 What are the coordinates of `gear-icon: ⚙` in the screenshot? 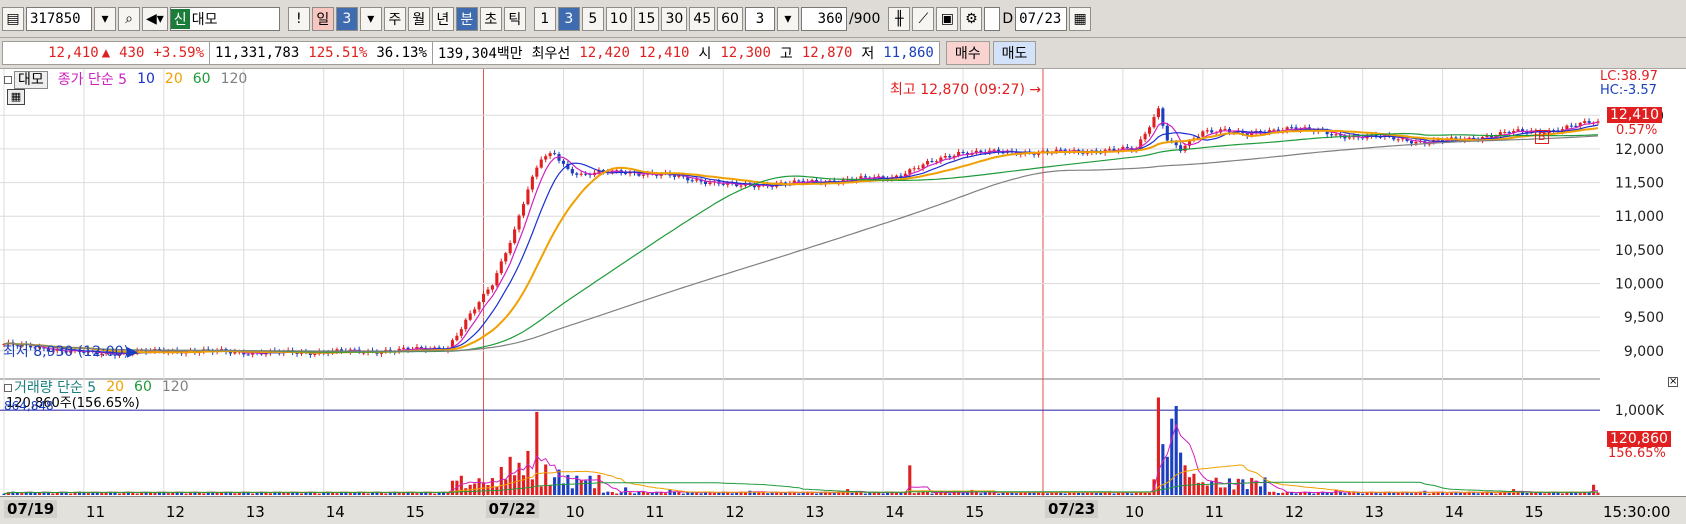 It's located at (971, 18).